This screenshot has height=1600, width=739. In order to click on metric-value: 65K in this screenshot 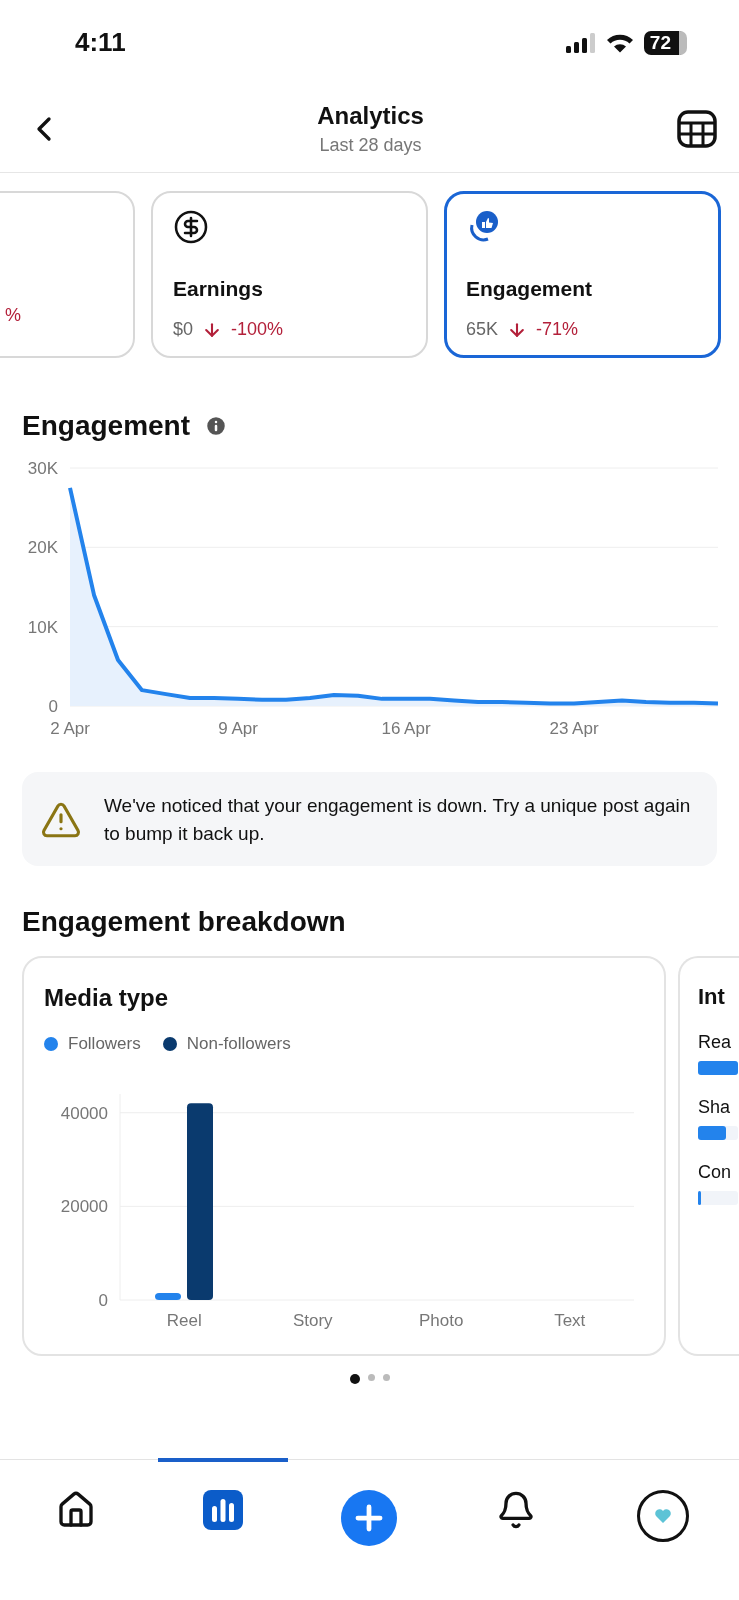, I will do `click(482, 329)`.